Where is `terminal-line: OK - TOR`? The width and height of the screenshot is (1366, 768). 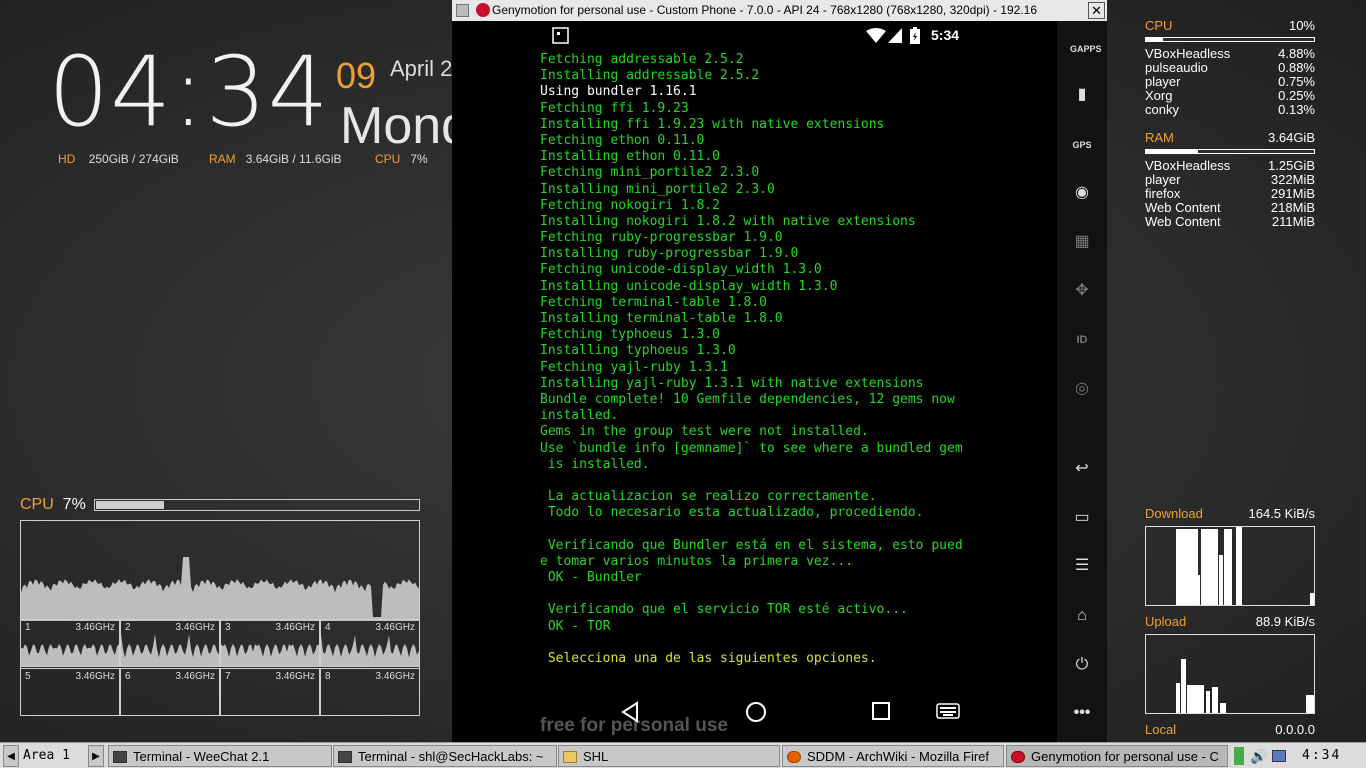 terminal-line: OK - TOR is located at coordinates (575, 626).